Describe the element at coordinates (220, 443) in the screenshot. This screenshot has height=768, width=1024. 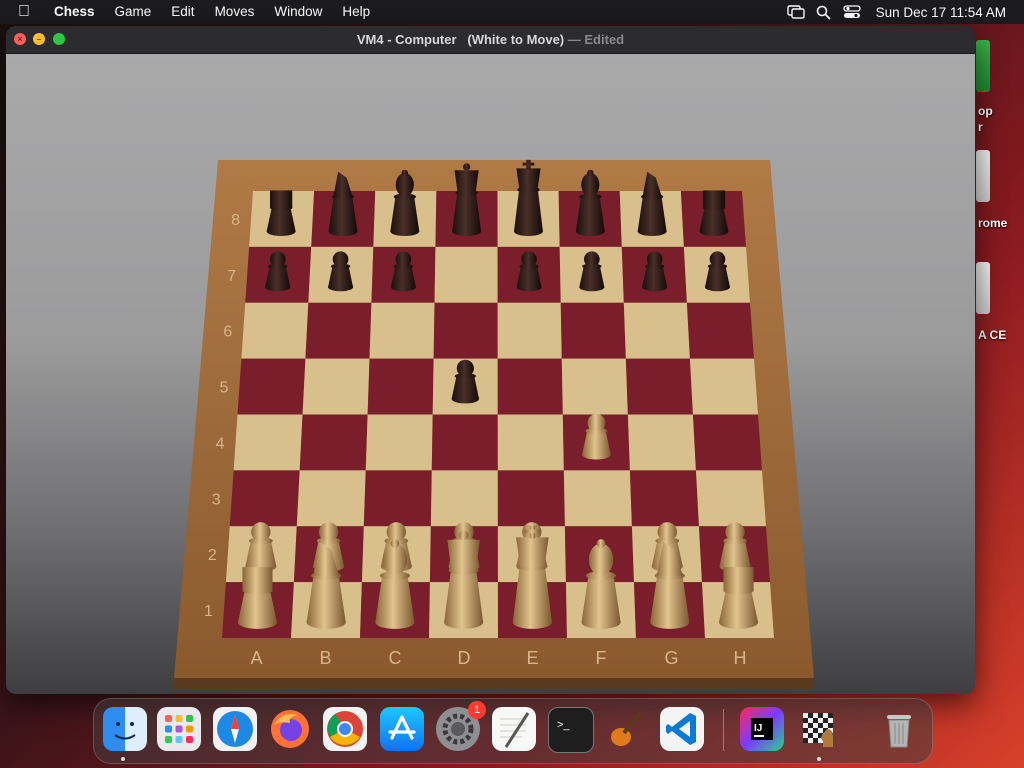
I see `rank-label: 4` at that location.